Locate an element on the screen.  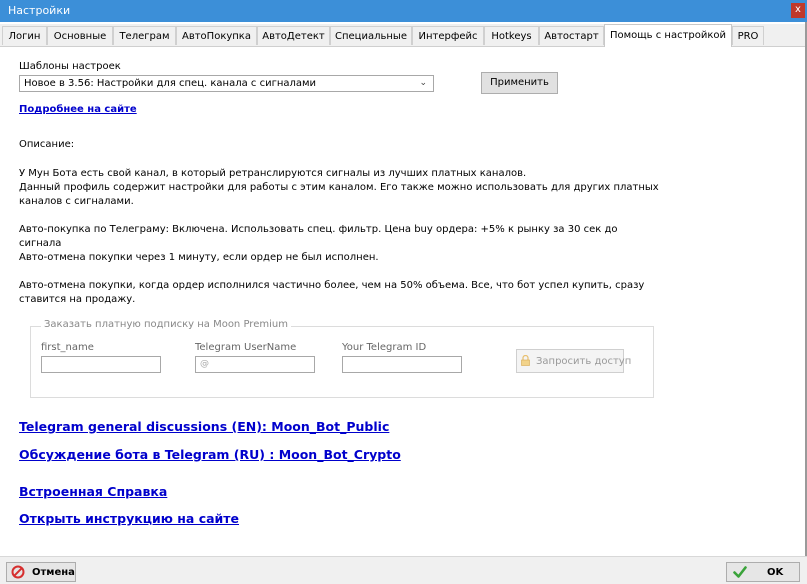
templates-label: Шаблоны настроек is located at coordinates (70, 66).